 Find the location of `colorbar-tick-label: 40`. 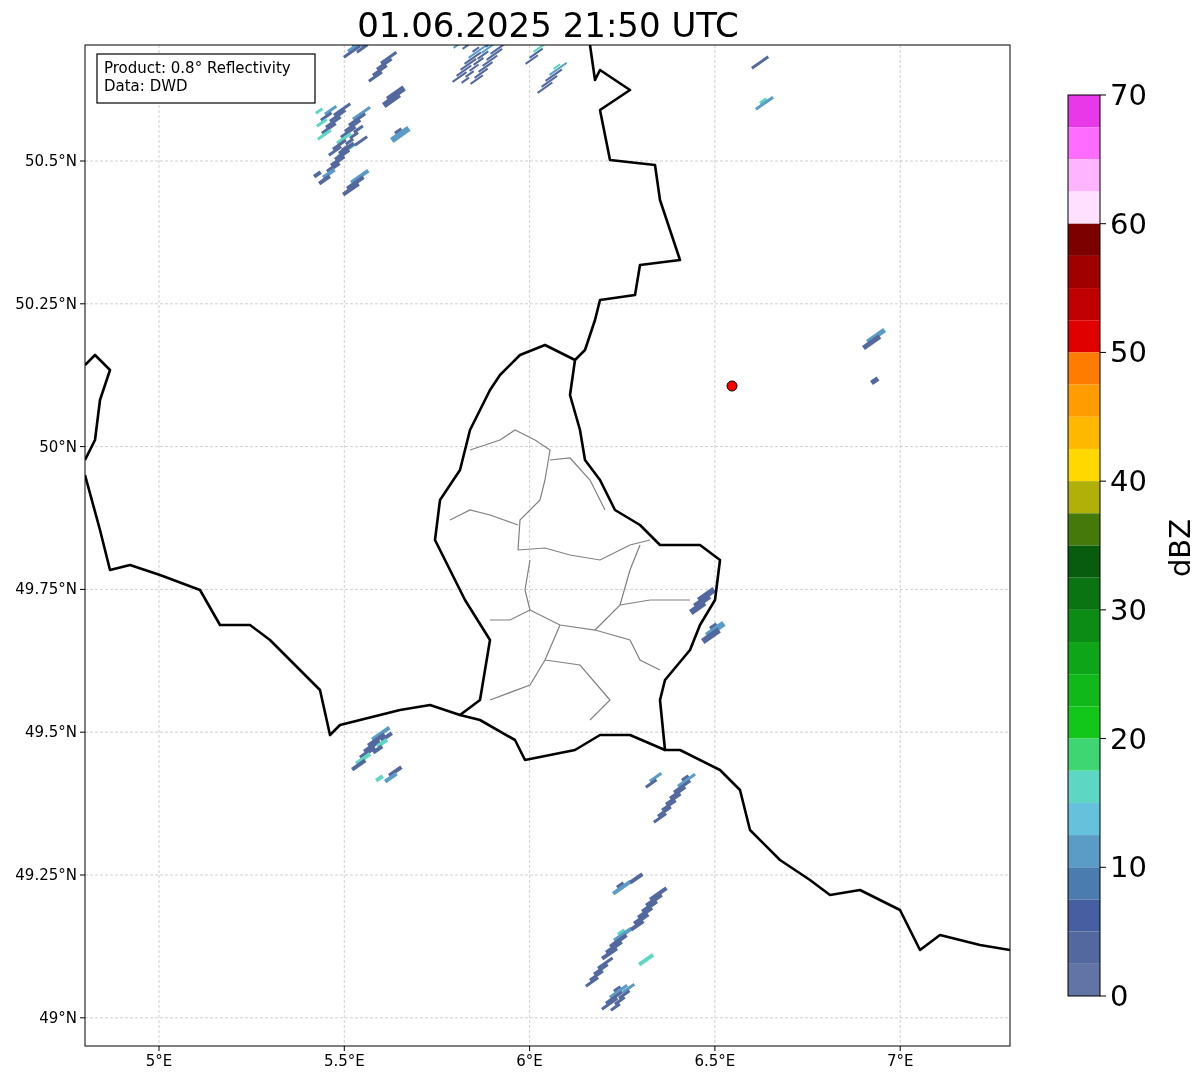

colorbar-tick-label: 40 is located at coordinates (1128, 481).